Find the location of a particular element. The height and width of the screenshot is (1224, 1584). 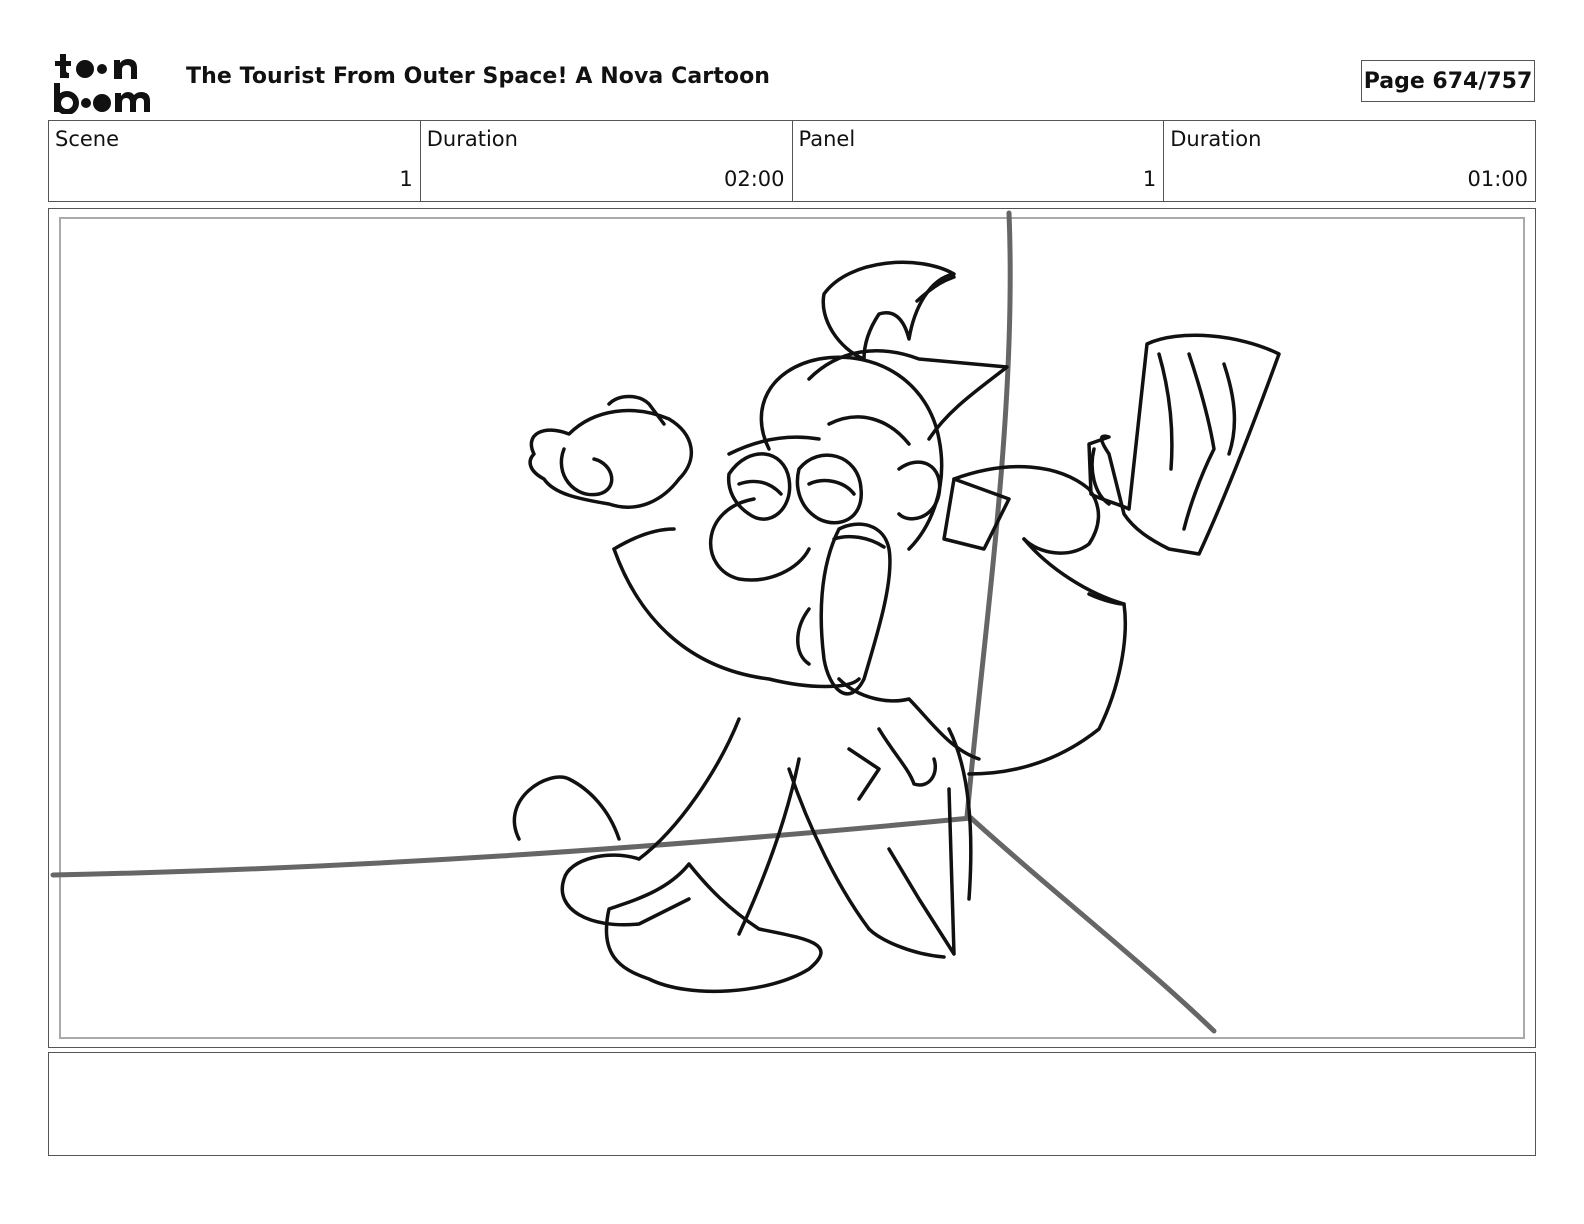

mouth-teeth is located at coordinates (859, 541).